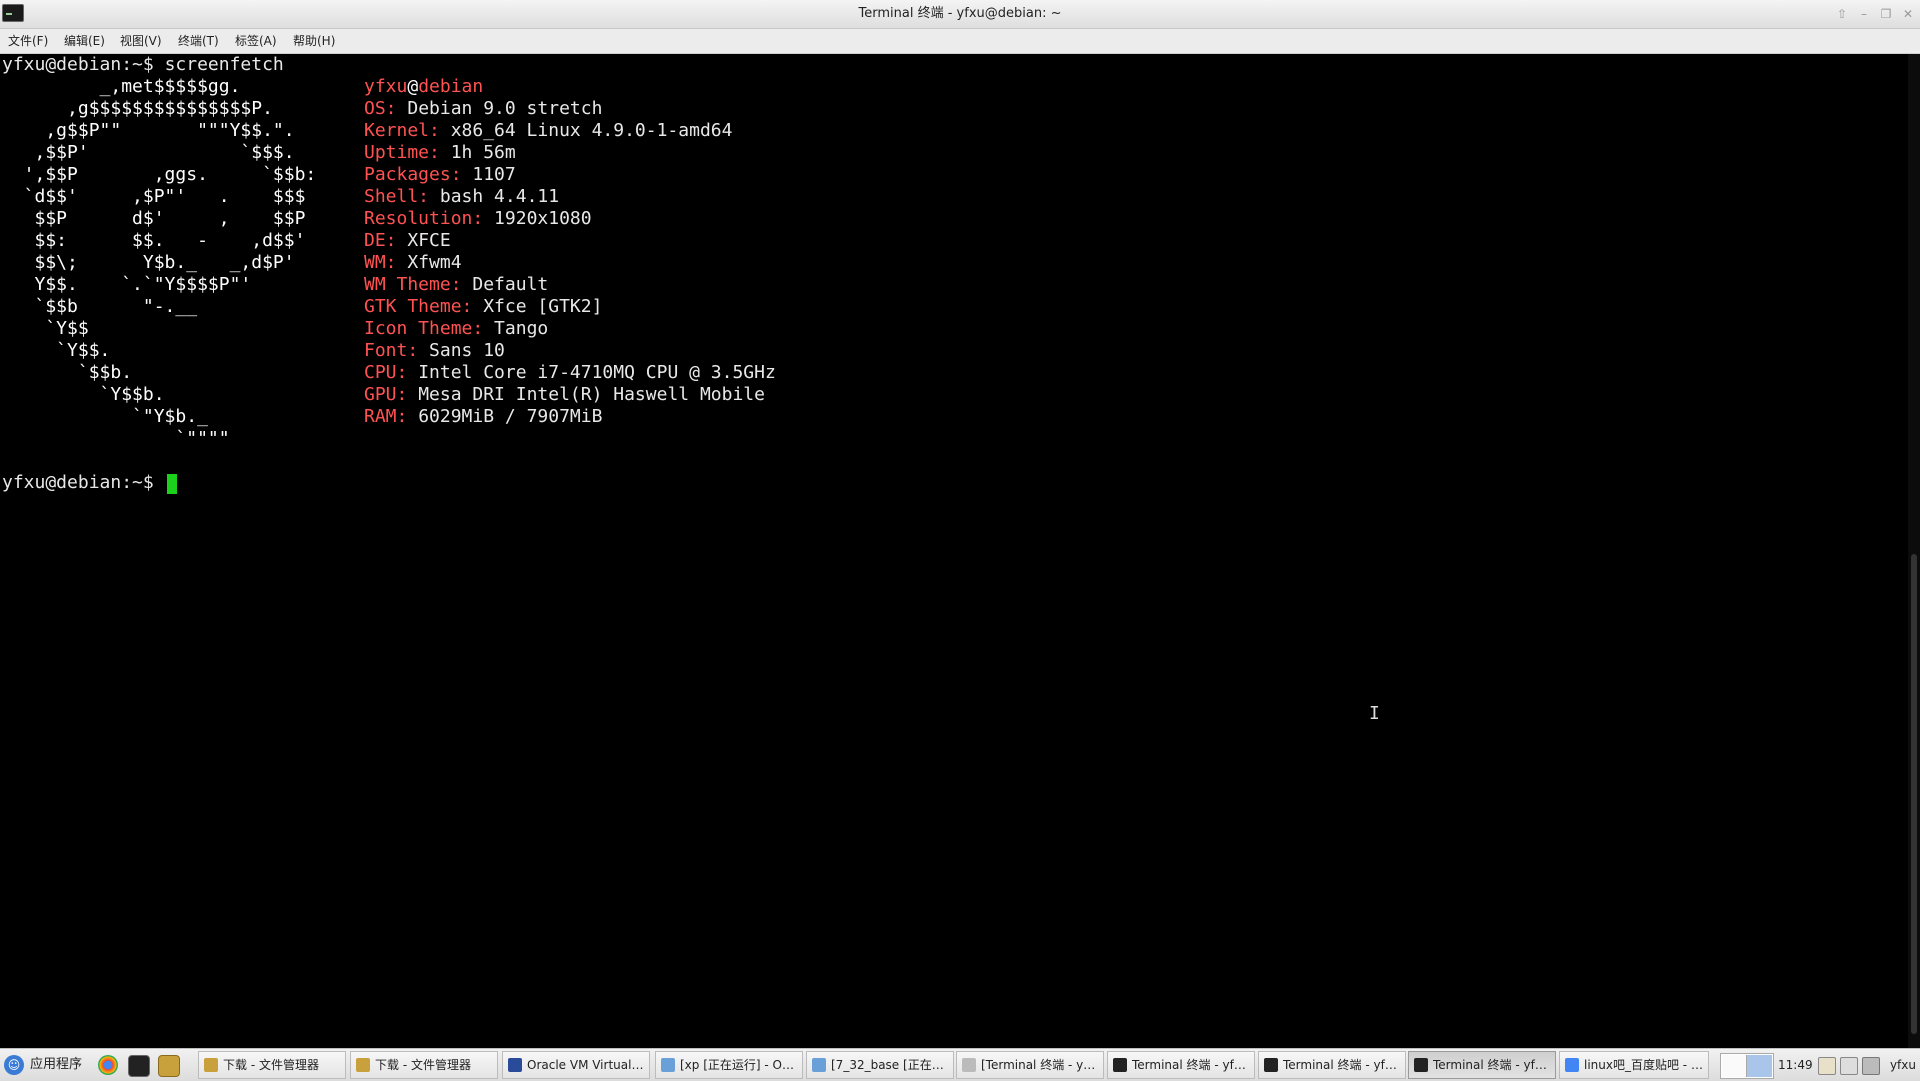  What do you see at coordinates (413, 86) in the screenshot?
I see `at-sign: @` at bounding box center [413, 86].